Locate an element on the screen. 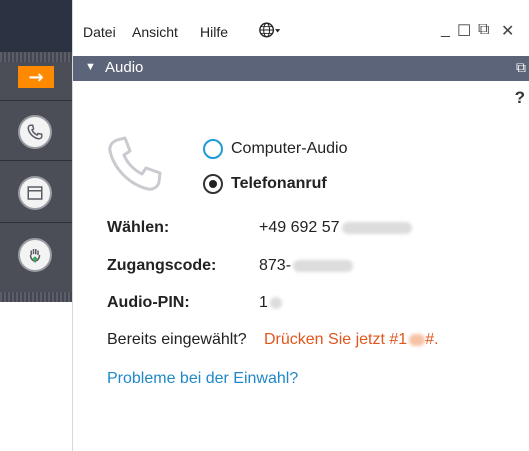 Image resolution: width=529 pixels, height=451 pixels. radio-telefonanruf is located at coordinates (213, 184).